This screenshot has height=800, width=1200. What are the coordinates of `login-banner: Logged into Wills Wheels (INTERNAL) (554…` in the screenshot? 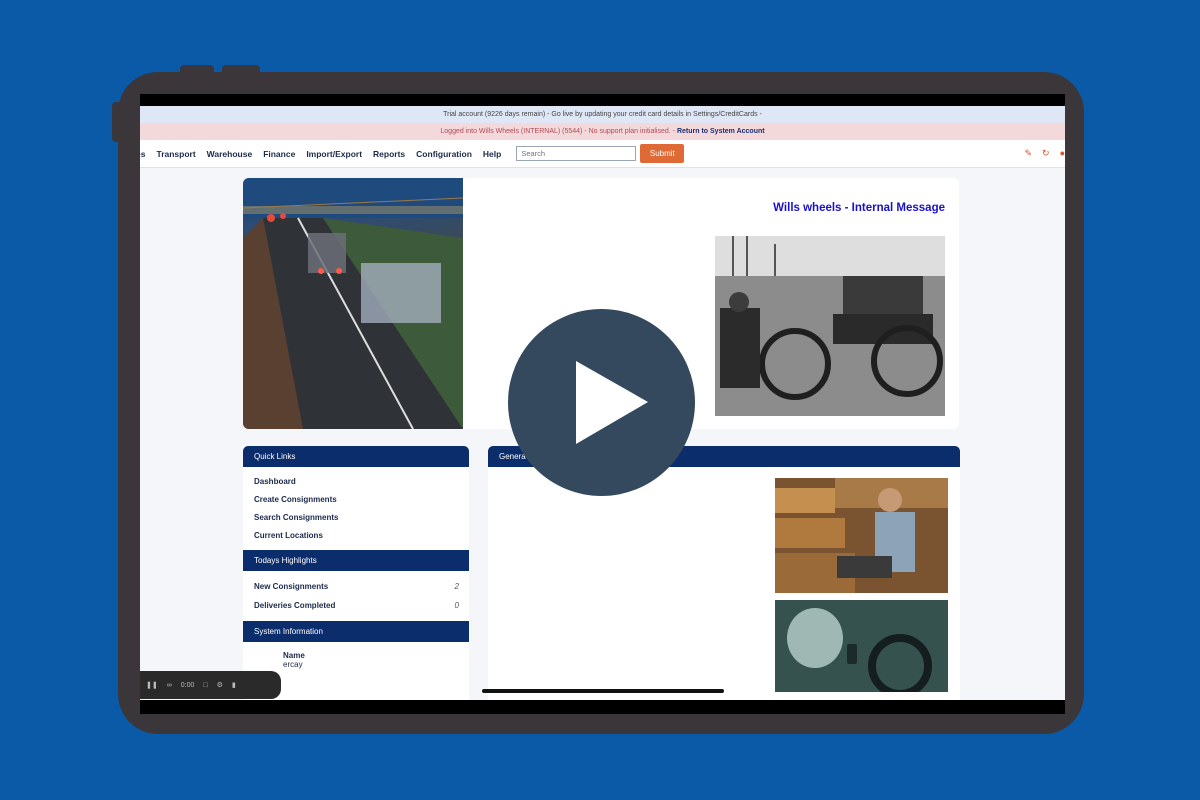 It's located at (602, 131).